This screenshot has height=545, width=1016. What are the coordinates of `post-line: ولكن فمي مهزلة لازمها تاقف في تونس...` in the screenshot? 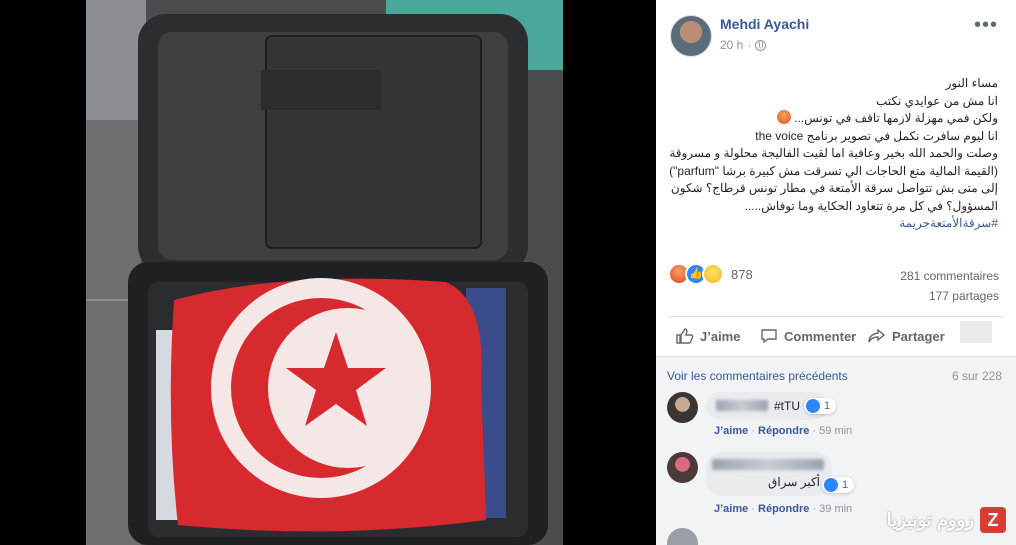 It's located at (832, 119).